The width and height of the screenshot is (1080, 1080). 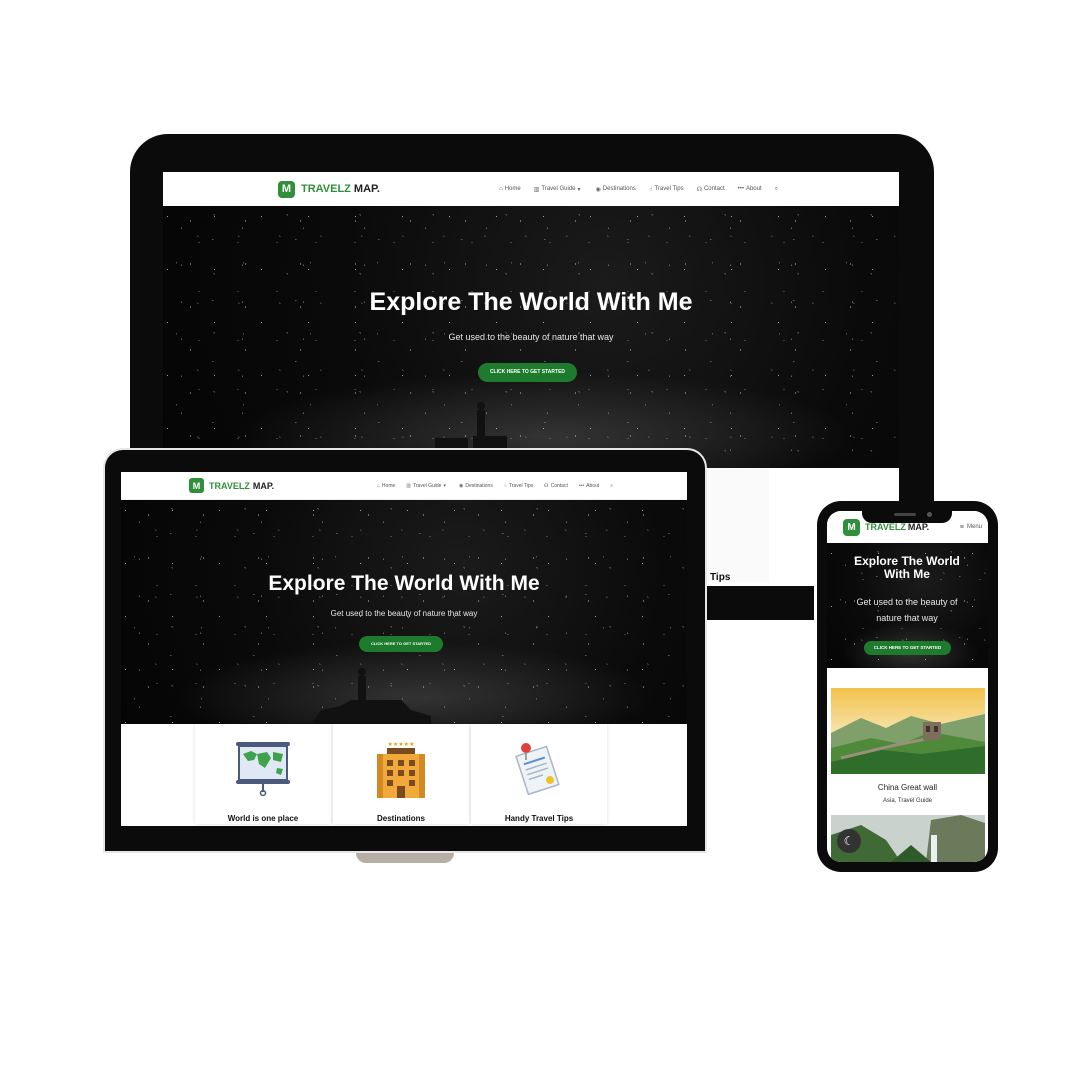 I want to click on desktop-feature-title-partial: Tips, so click(x=720, y=577).